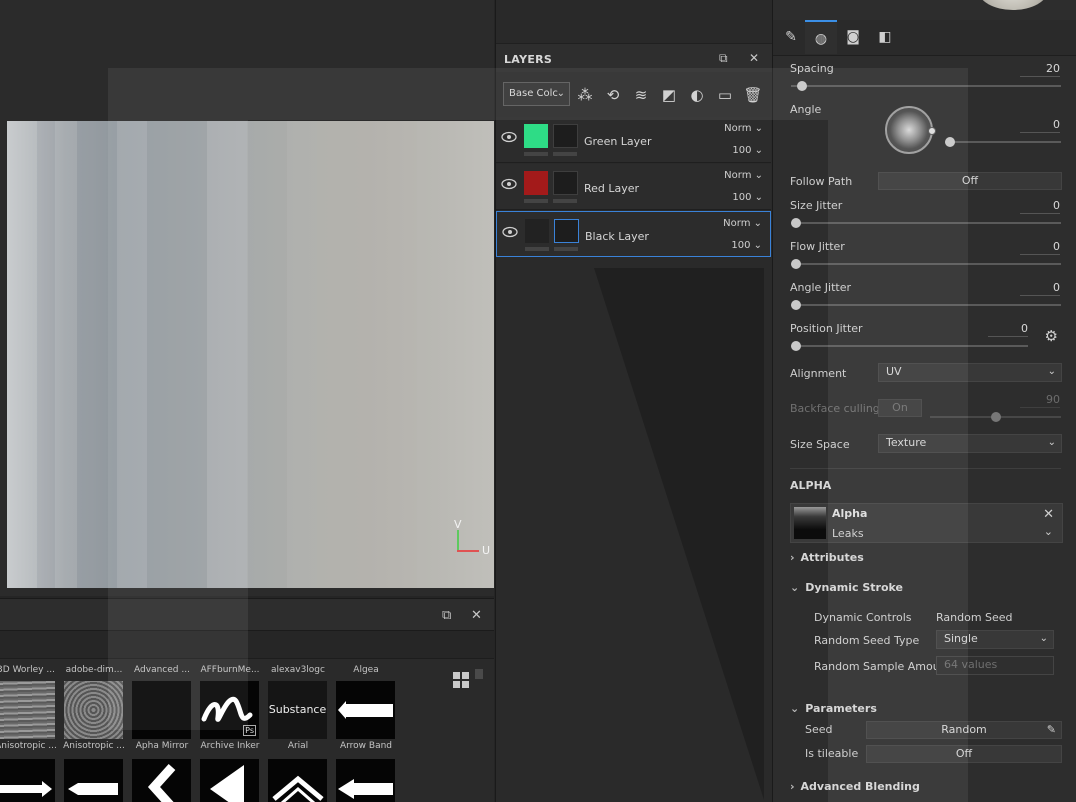 The height and width of the screenshot is (802, 1076). Describe the element at coordinates (964, 754) in the screenshot. I see `is-tileable-toggle: Off` at that location.